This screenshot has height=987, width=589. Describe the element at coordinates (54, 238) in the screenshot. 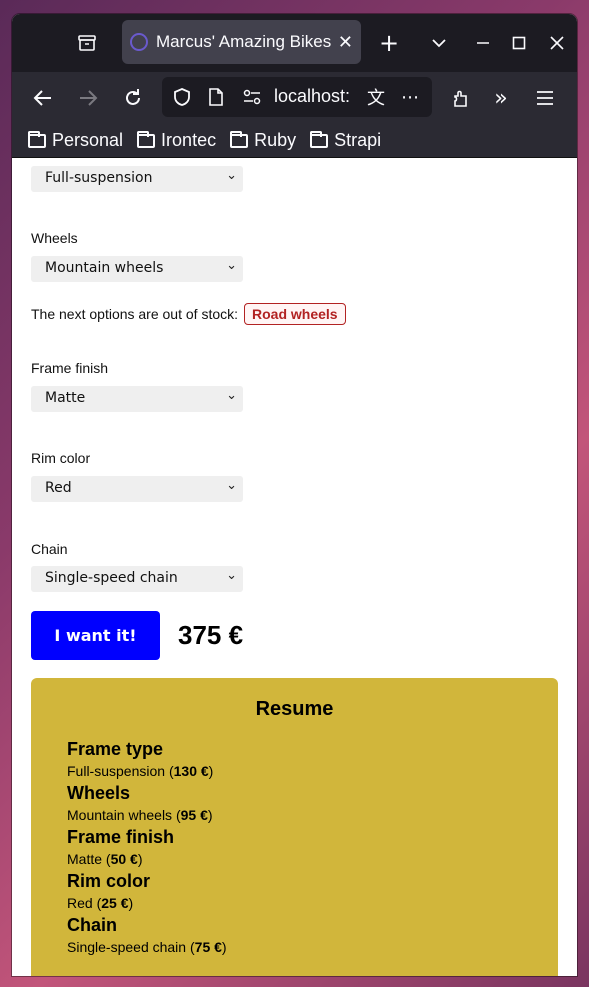

I see `wheels-label: Wheels` at that location.